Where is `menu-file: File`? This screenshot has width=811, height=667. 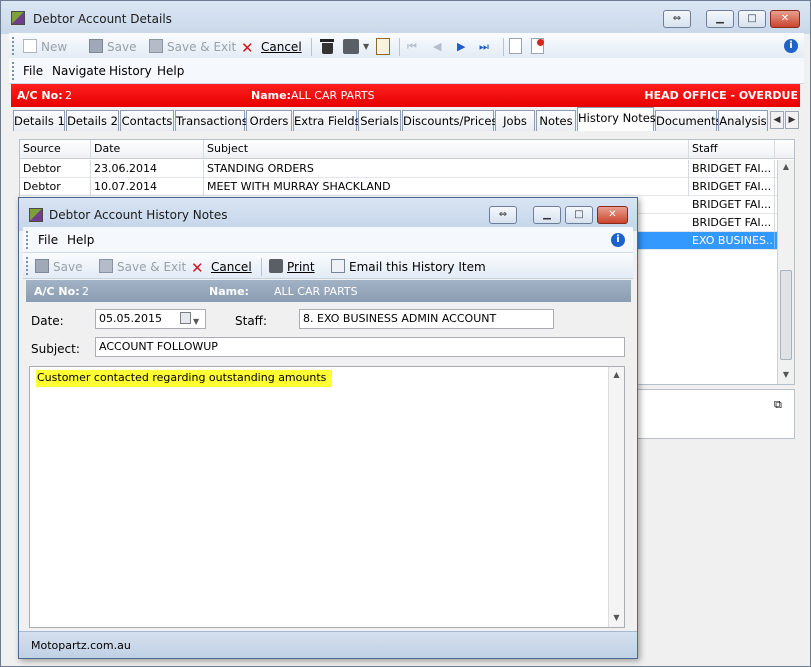 menu-file: File is located at coordinates (33, 71).